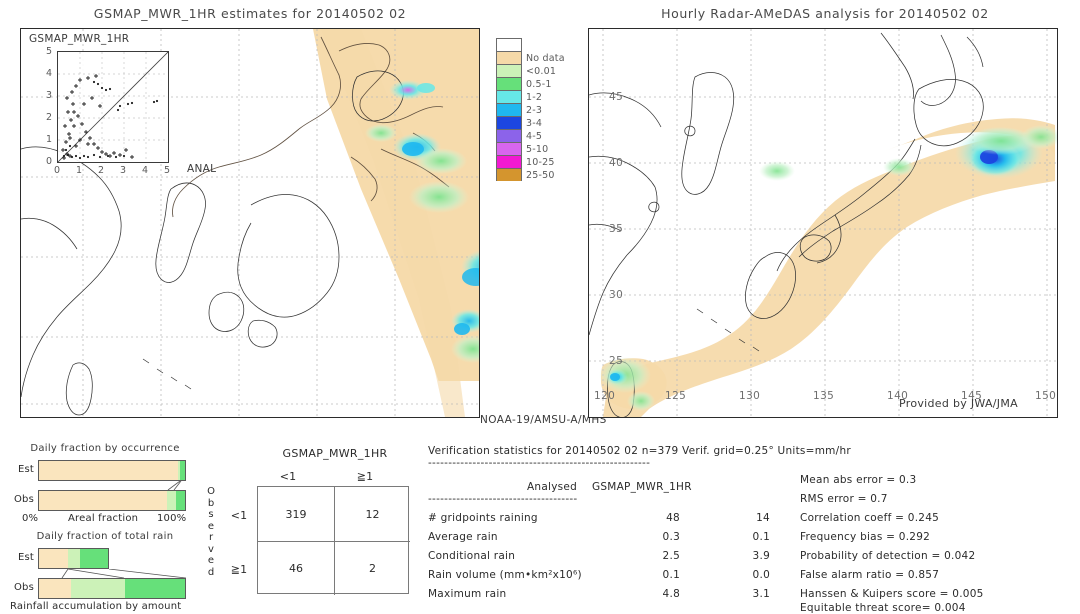  Describe the element at coordinates (540, 162) in the screenshot. I see `colorbar-label-9: 10-25` at that location.